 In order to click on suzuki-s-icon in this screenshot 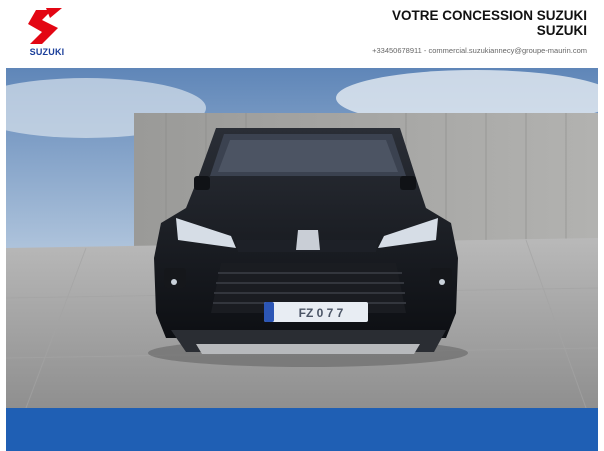, I will do `click(45, 26)`.